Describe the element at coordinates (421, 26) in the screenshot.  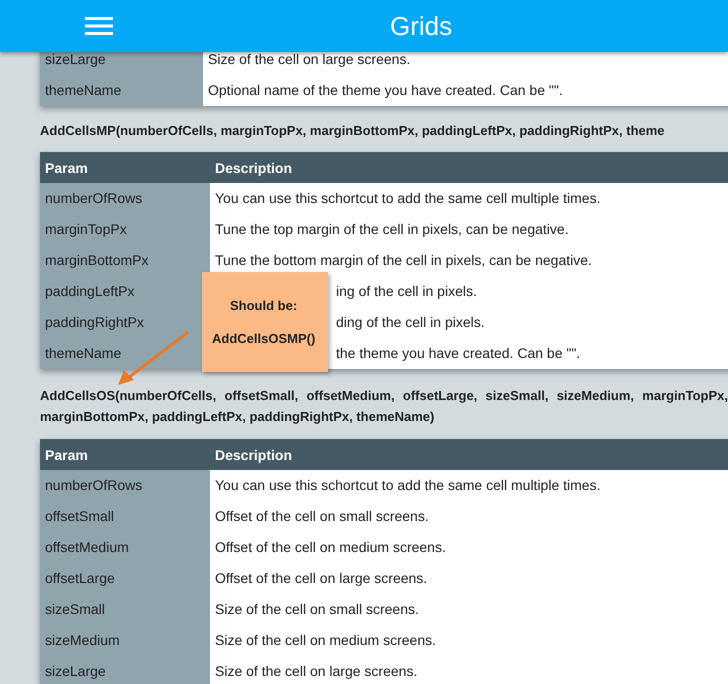
I see `page-title: Grids` at that location.